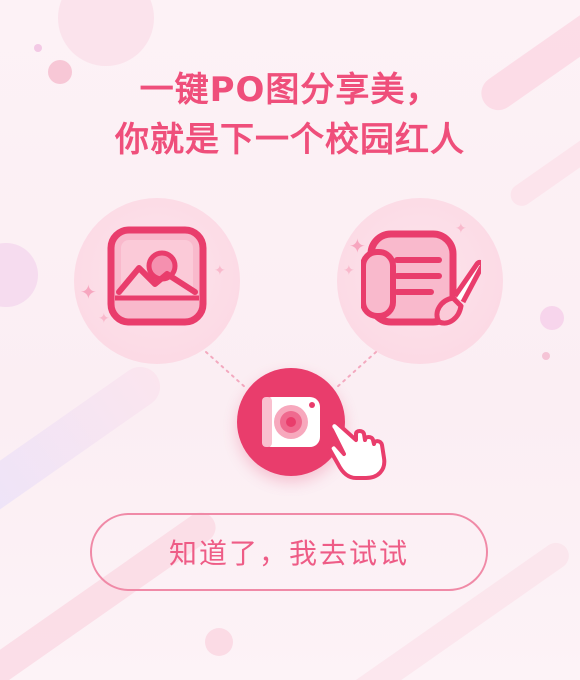  What do you see at coordinates (291, 422) in the screenshot?
I see `camera-icon` at bounding box center [291, 422].